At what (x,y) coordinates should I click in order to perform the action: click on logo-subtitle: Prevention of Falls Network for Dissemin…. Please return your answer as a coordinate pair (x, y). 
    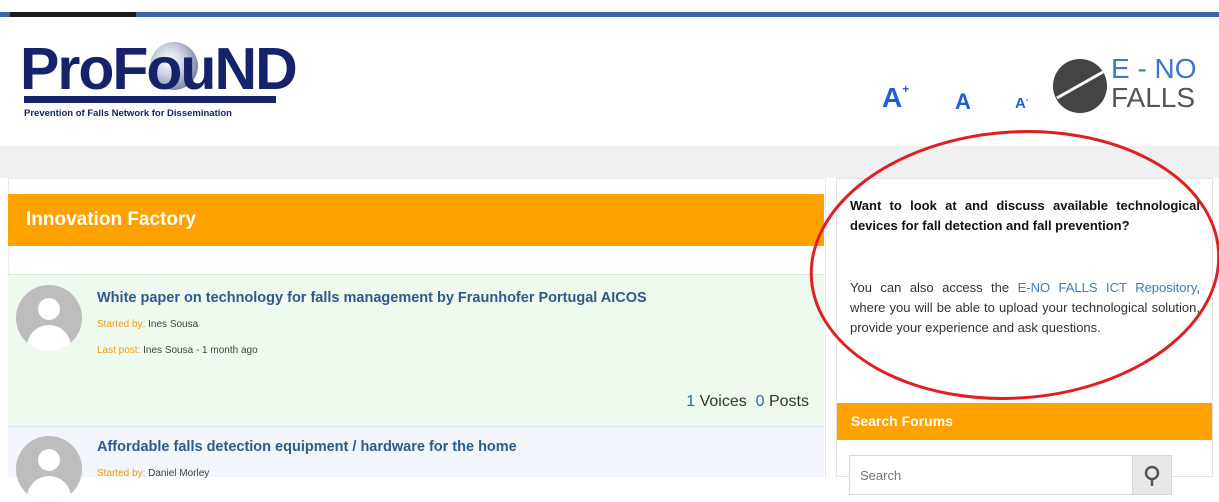
    Looking at the image, I should click on (128, 113).